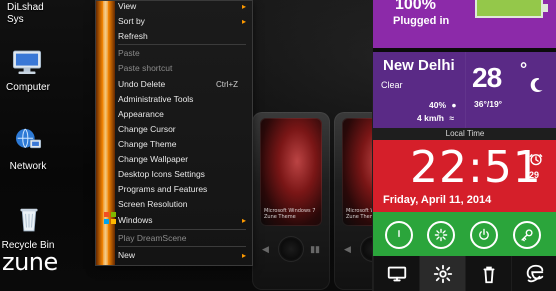 The width and height of the screenshot is (556, 291). What do you see at coordinates (421, 21) in the screenshot?
I see `battery-status: Plugged in` at bounding box center [421, 21].